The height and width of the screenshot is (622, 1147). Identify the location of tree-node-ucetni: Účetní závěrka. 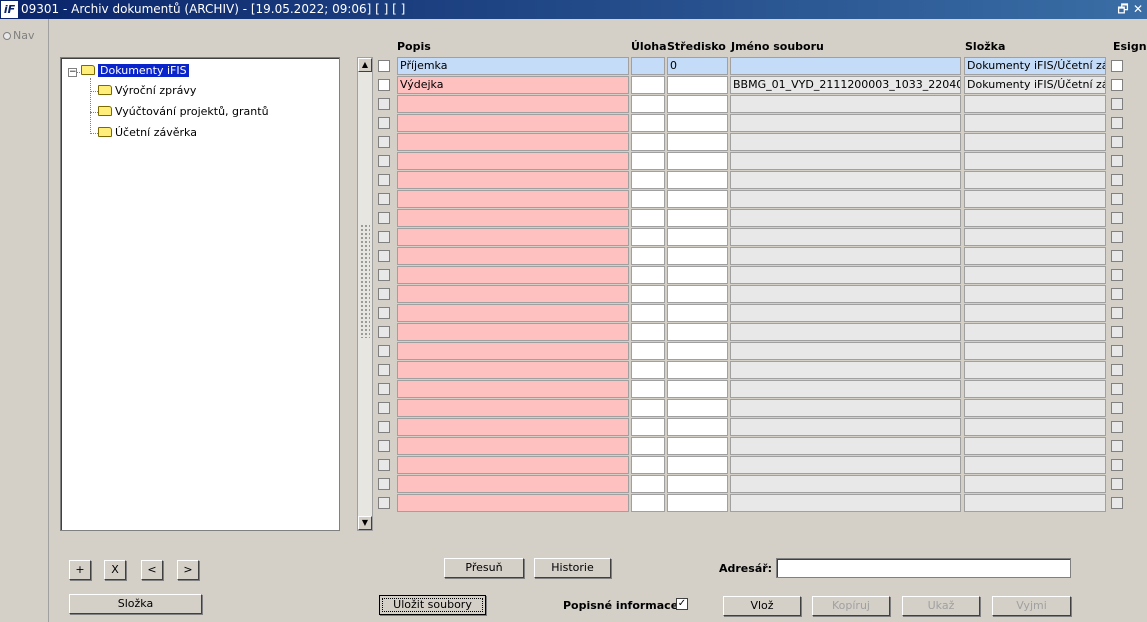
(147, 133).